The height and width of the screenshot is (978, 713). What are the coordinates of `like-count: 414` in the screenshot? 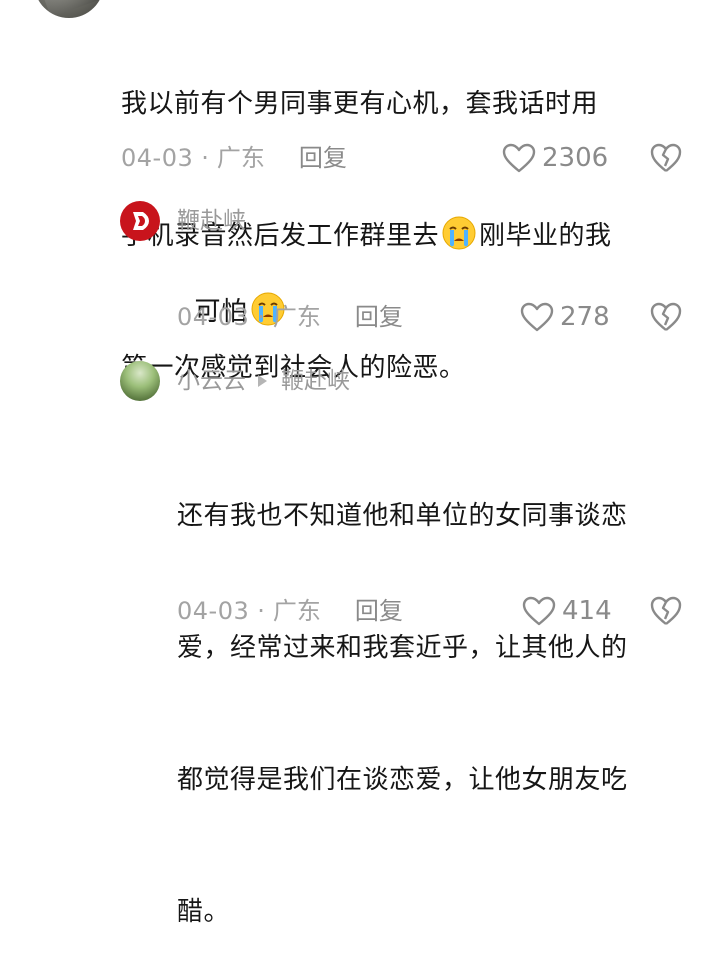 It's located at (587, 611).